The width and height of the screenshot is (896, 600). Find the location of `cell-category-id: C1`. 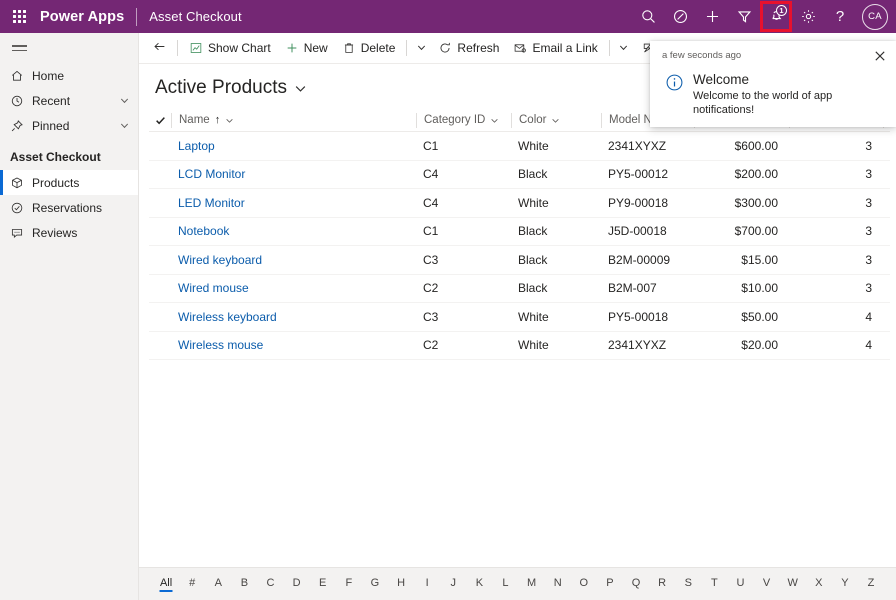

cell-category-id: C1 is located at coordinates (431, 231).